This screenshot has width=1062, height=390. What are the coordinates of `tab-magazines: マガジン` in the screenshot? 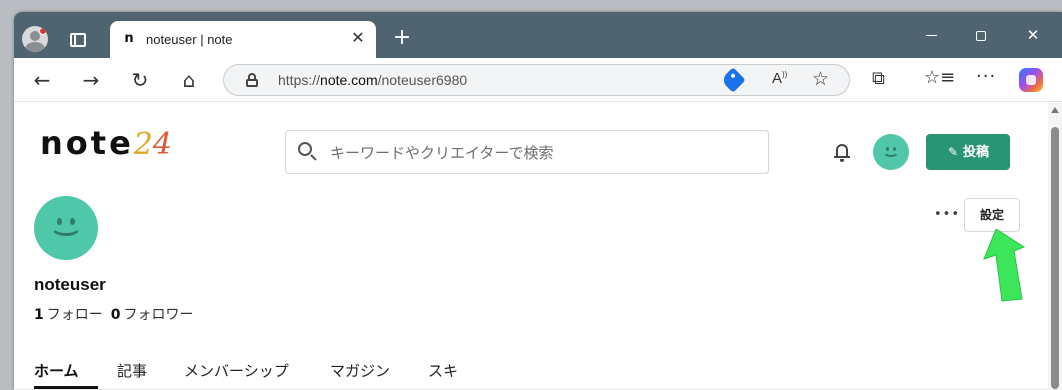 It's located at (360, 370).